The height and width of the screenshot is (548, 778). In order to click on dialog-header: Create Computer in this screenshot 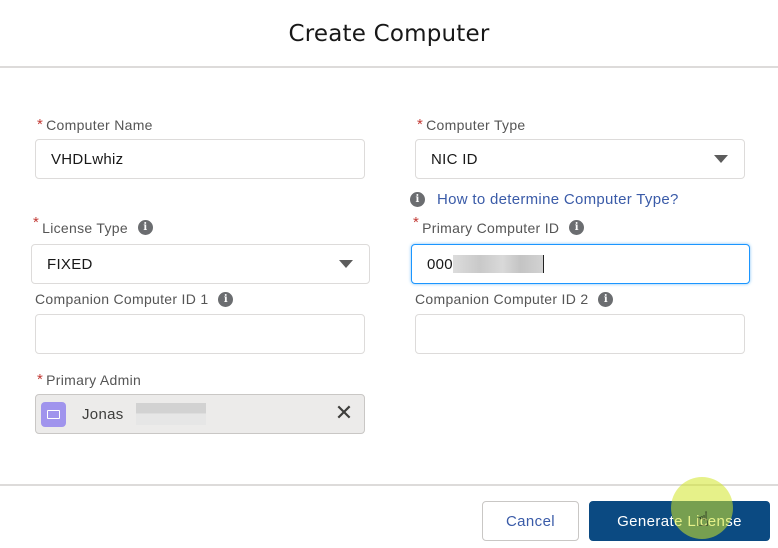, I will do `click(389, 34)`.